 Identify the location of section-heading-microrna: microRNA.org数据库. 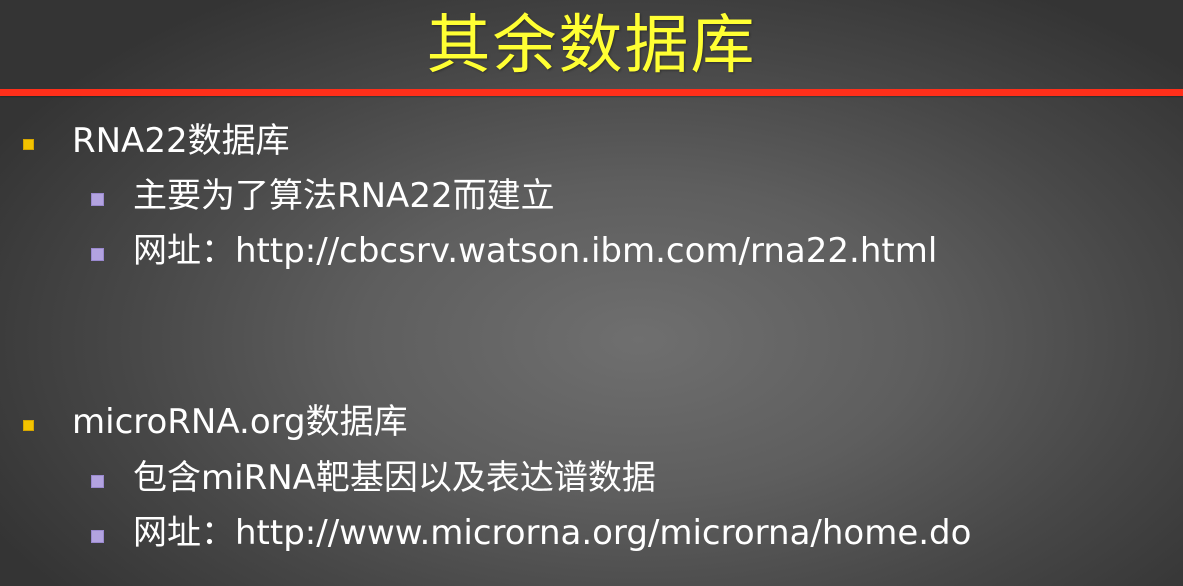
(240, 422).